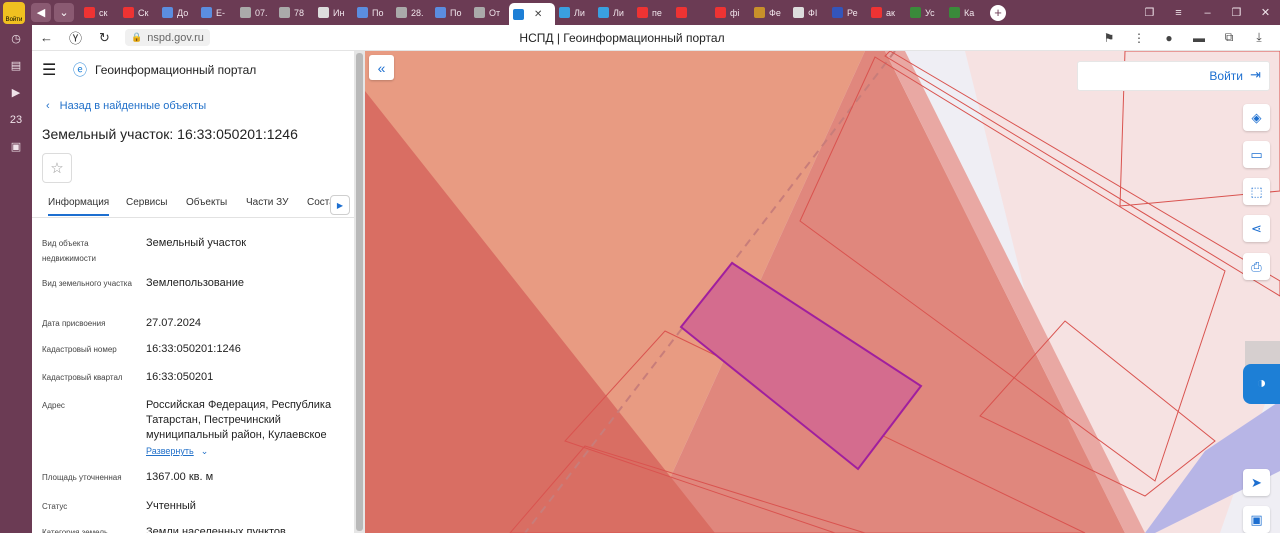  Describe the element at coordinates (216, 529) in the screenshot. I see `field-value: Земли населенных пунктов` at that location.